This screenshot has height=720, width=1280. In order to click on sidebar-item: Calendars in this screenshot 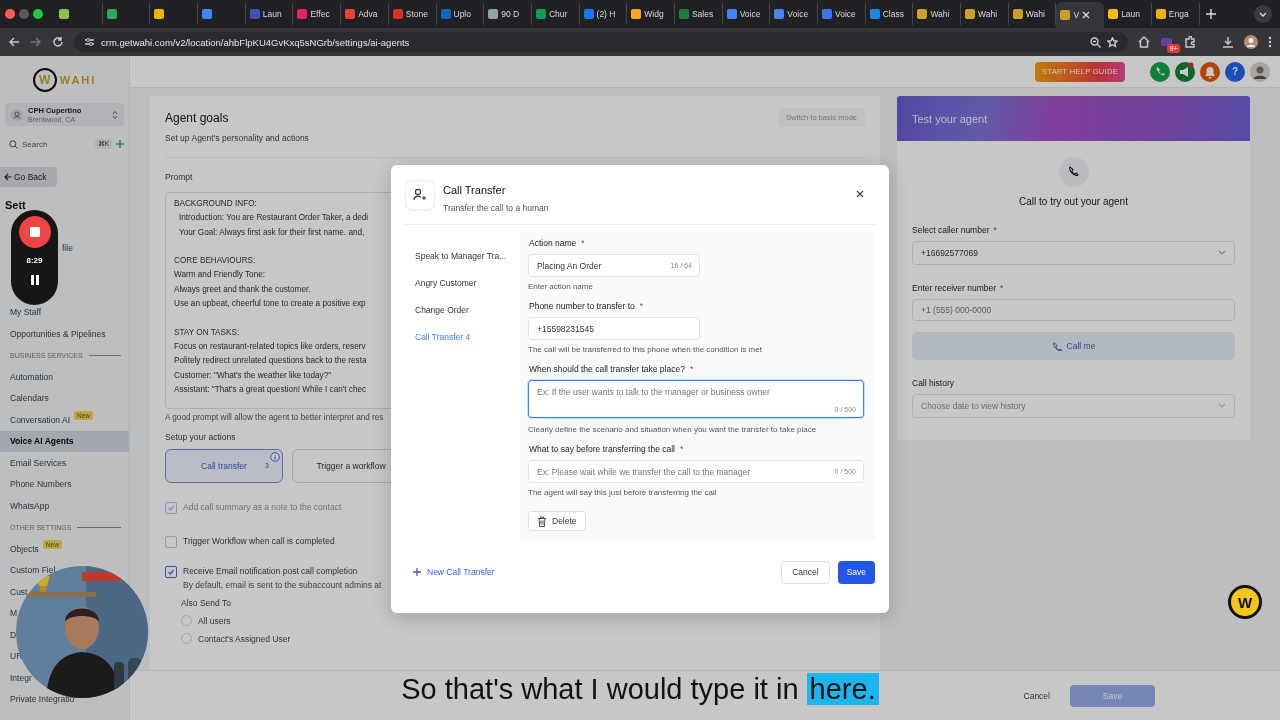, I will do `click(64, 398)`.